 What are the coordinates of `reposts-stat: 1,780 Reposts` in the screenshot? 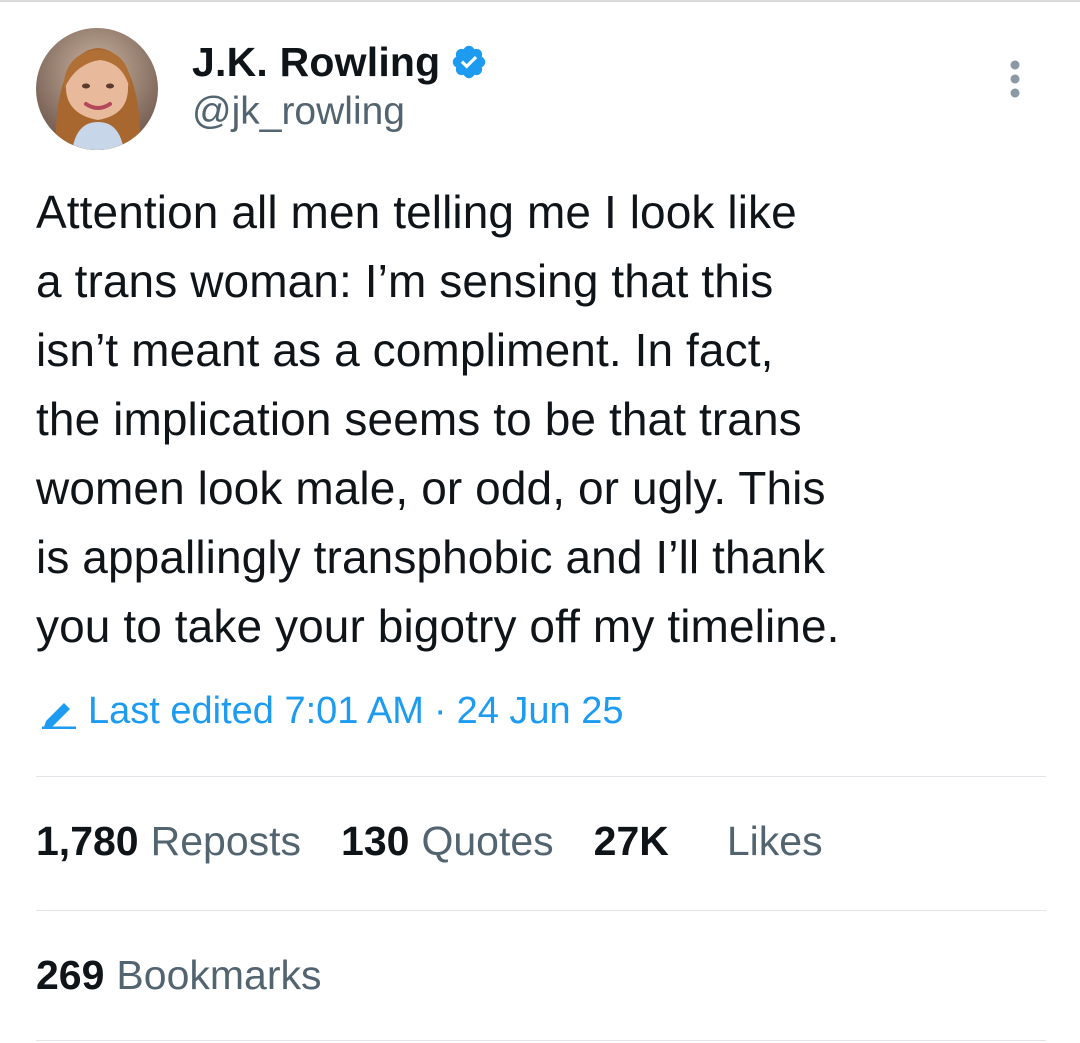 It's located at (168, 841).